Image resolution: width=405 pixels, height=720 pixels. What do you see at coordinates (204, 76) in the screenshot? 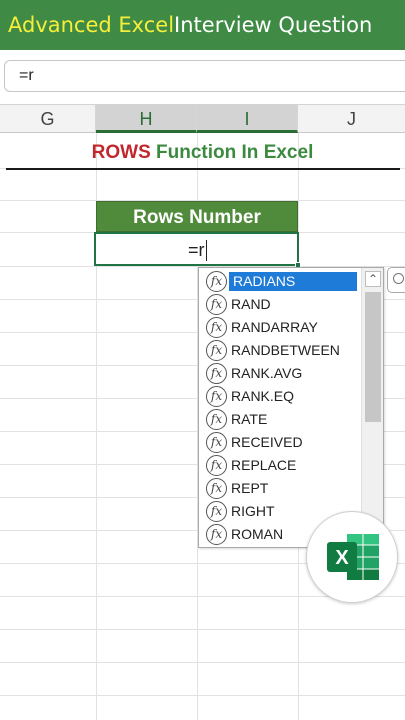
I see `formula-bar: =r` at bounding box center [204, 76].